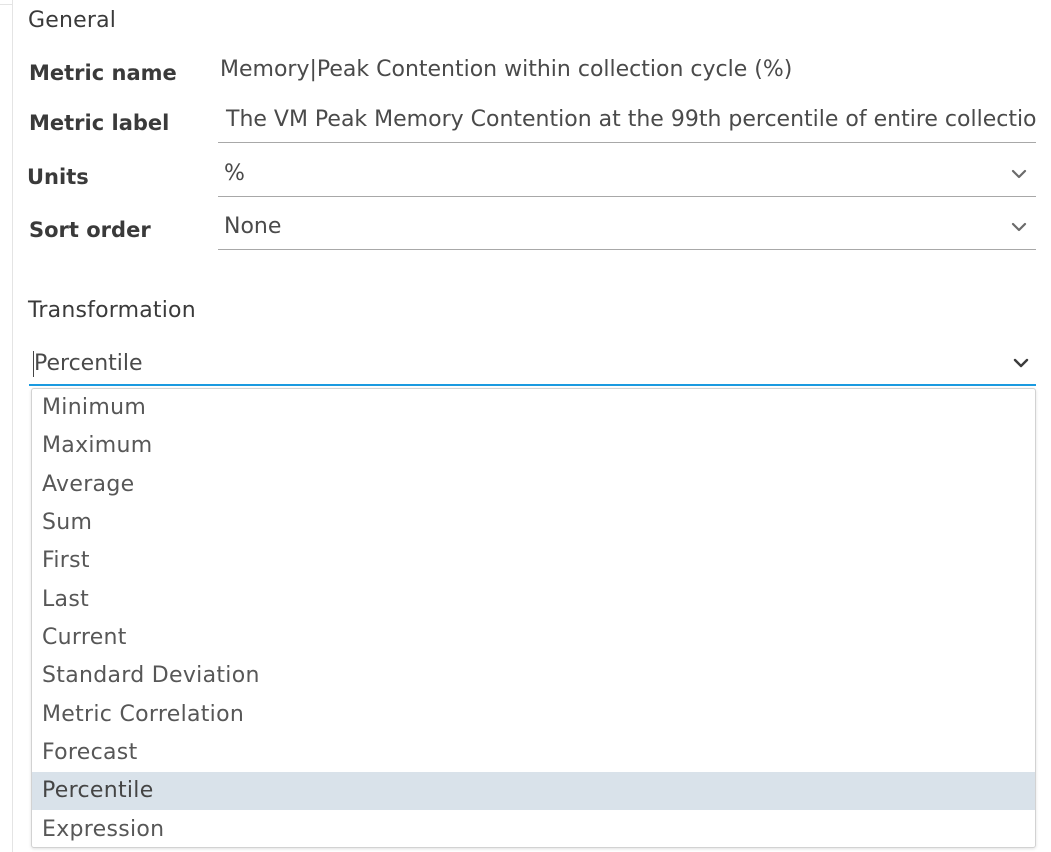 This screenshot has width=1051, height=852. What do you see at coordinates (533, 715) in the screenshot?
I see `option-metric-correlation: Metric Correlation` at bounding box center [533, 715].